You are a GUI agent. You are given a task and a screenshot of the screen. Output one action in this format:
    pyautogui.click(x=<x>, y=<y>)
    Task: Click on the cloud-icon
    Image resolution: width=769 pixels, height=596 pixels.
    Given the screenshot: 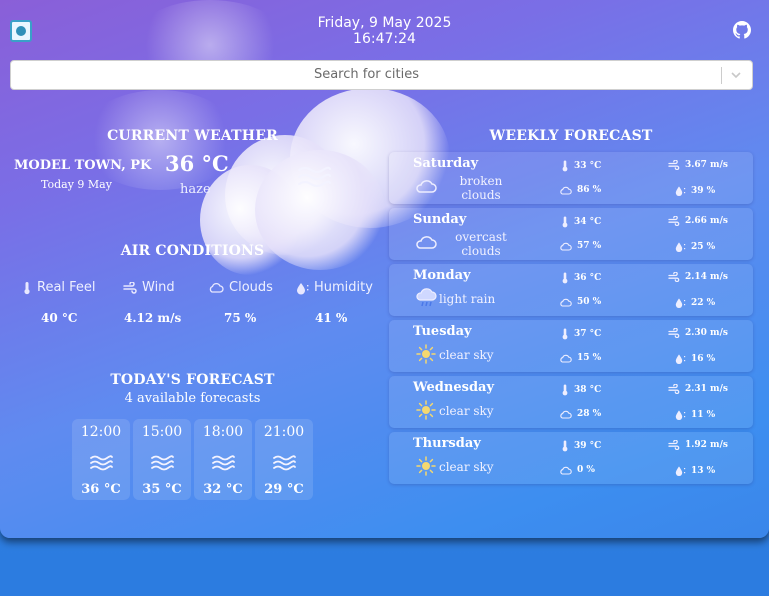 What is the action you would take?
    pyautogui.click(x=566, y=246)
    